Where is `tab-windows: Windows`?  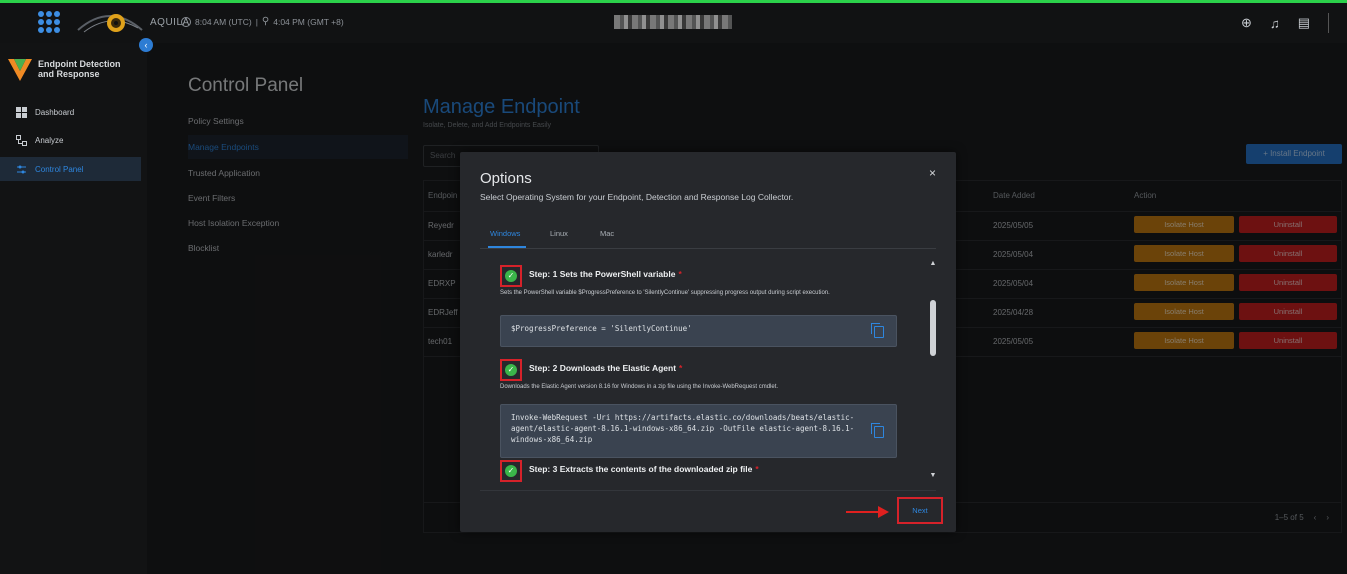
tab-windows: Windows is located at coordinates (507, 236).